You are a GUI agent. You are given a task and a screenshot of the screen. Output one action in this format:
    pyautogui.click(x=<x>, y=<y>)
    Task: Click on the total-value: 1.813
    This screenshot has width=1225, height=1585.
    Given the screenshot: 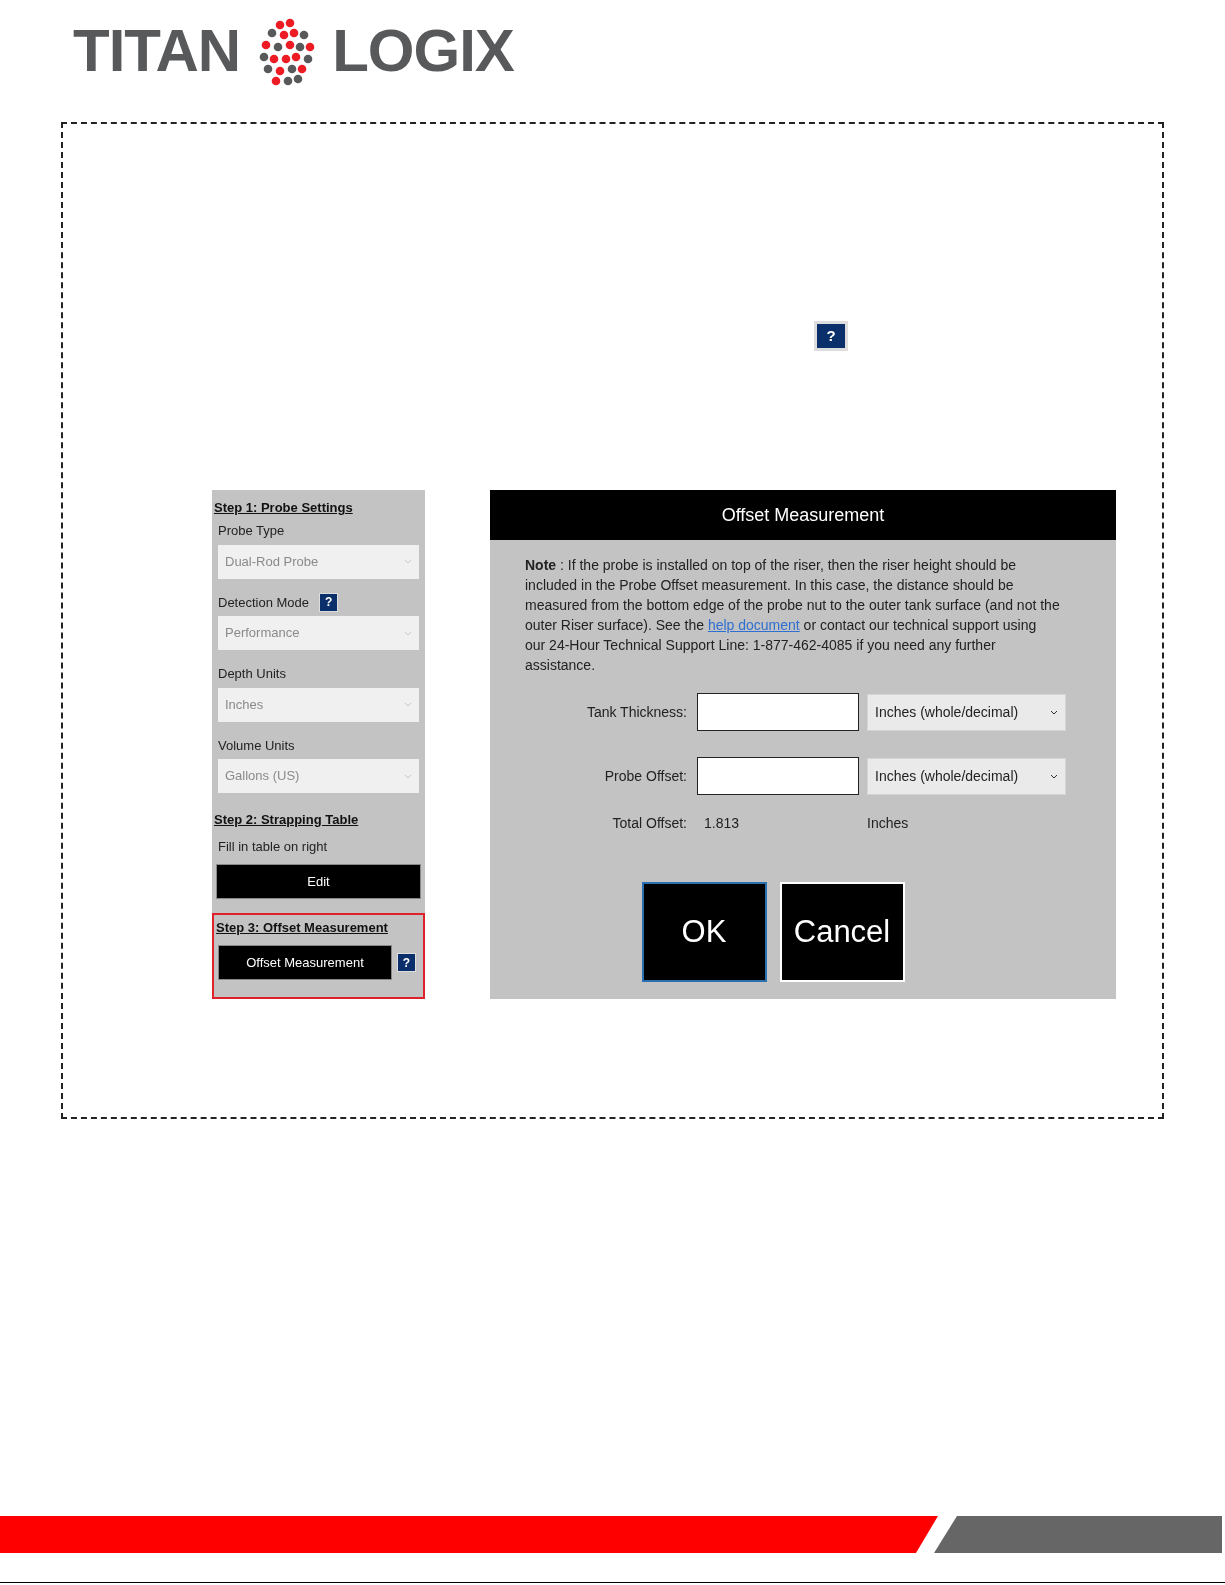 What is the action you would take?
    pyautogui.click(x=722, y=823)
    